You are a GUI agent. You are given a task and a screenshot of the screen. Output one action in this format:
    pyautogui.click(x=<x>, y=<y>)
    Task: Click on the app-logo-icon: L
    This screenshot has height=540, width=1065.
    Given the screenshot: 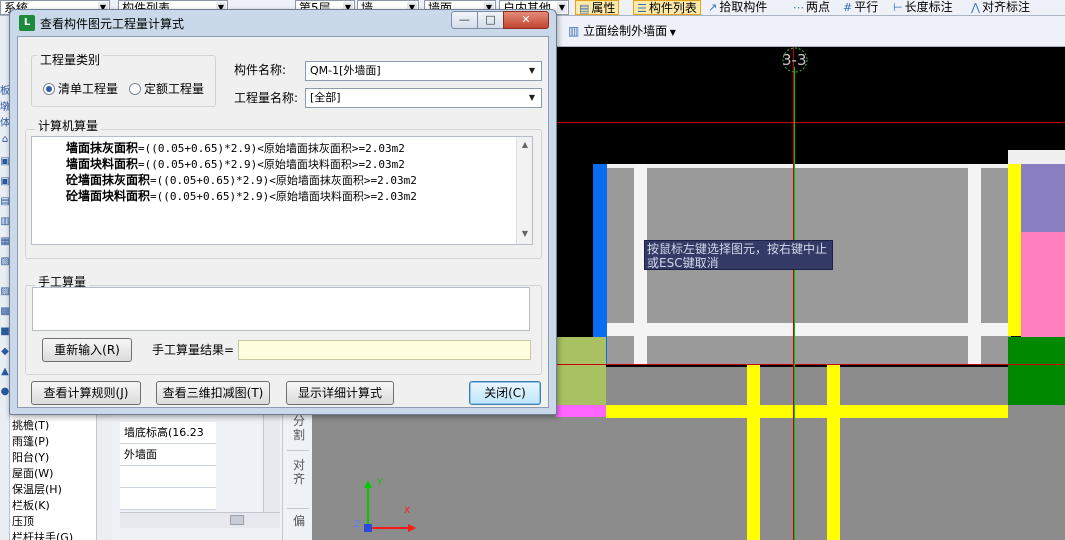 What is the action you would take?
    pyautogui.click(x=27, y=23)
    